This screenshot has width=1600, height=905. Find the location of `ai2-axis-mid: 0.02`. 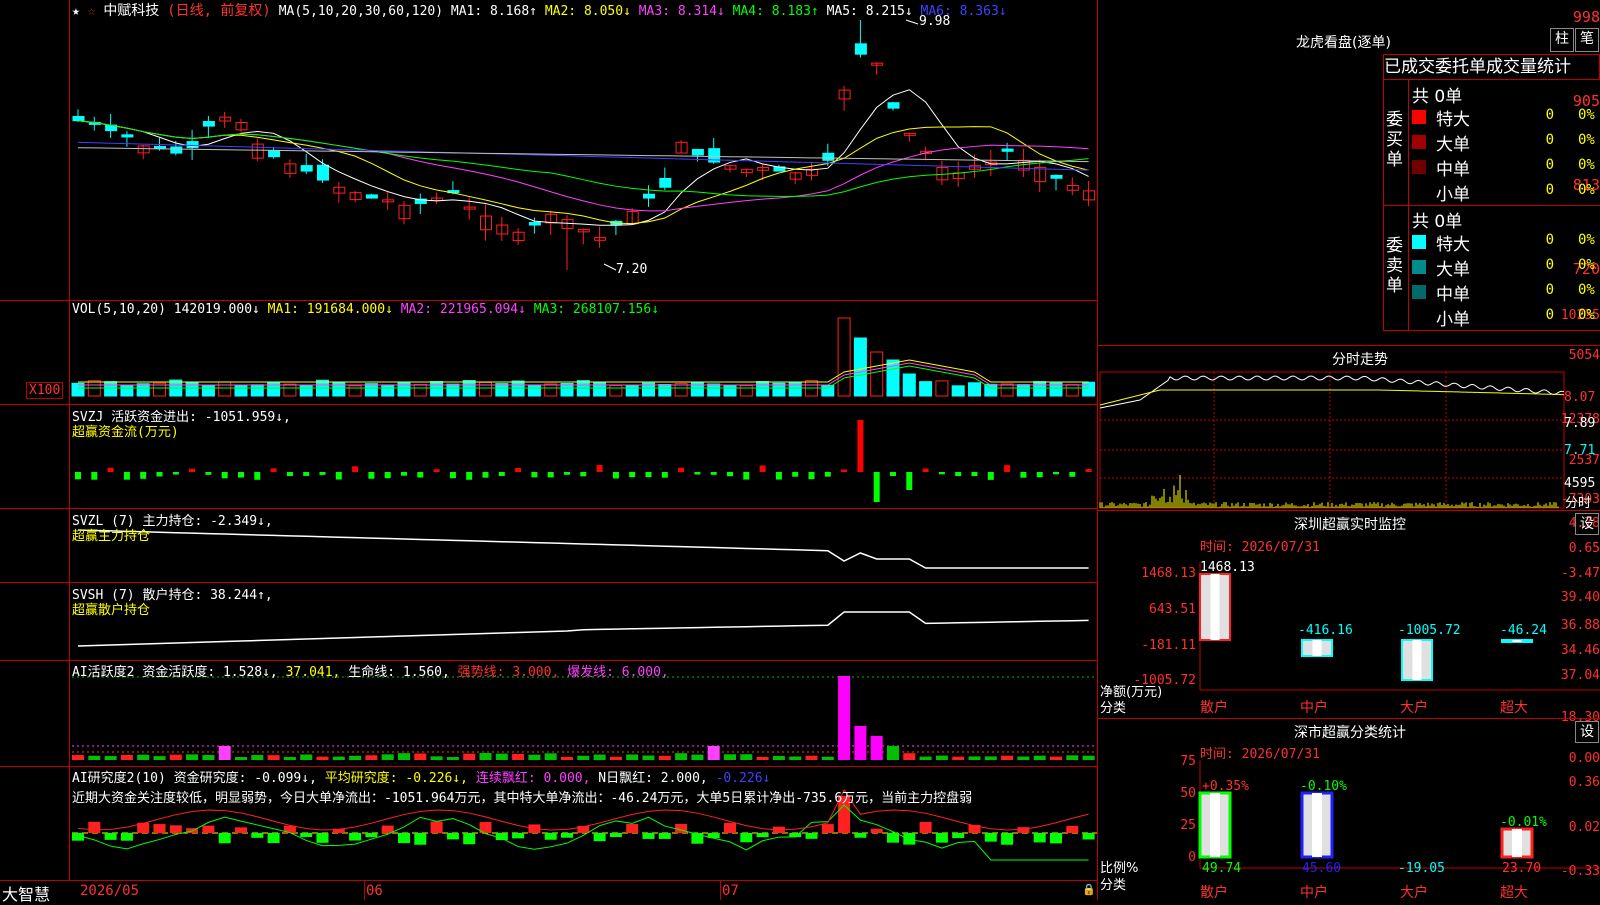

ai2-axis-mid: 0.02 is located at coordinates (1584, 827).